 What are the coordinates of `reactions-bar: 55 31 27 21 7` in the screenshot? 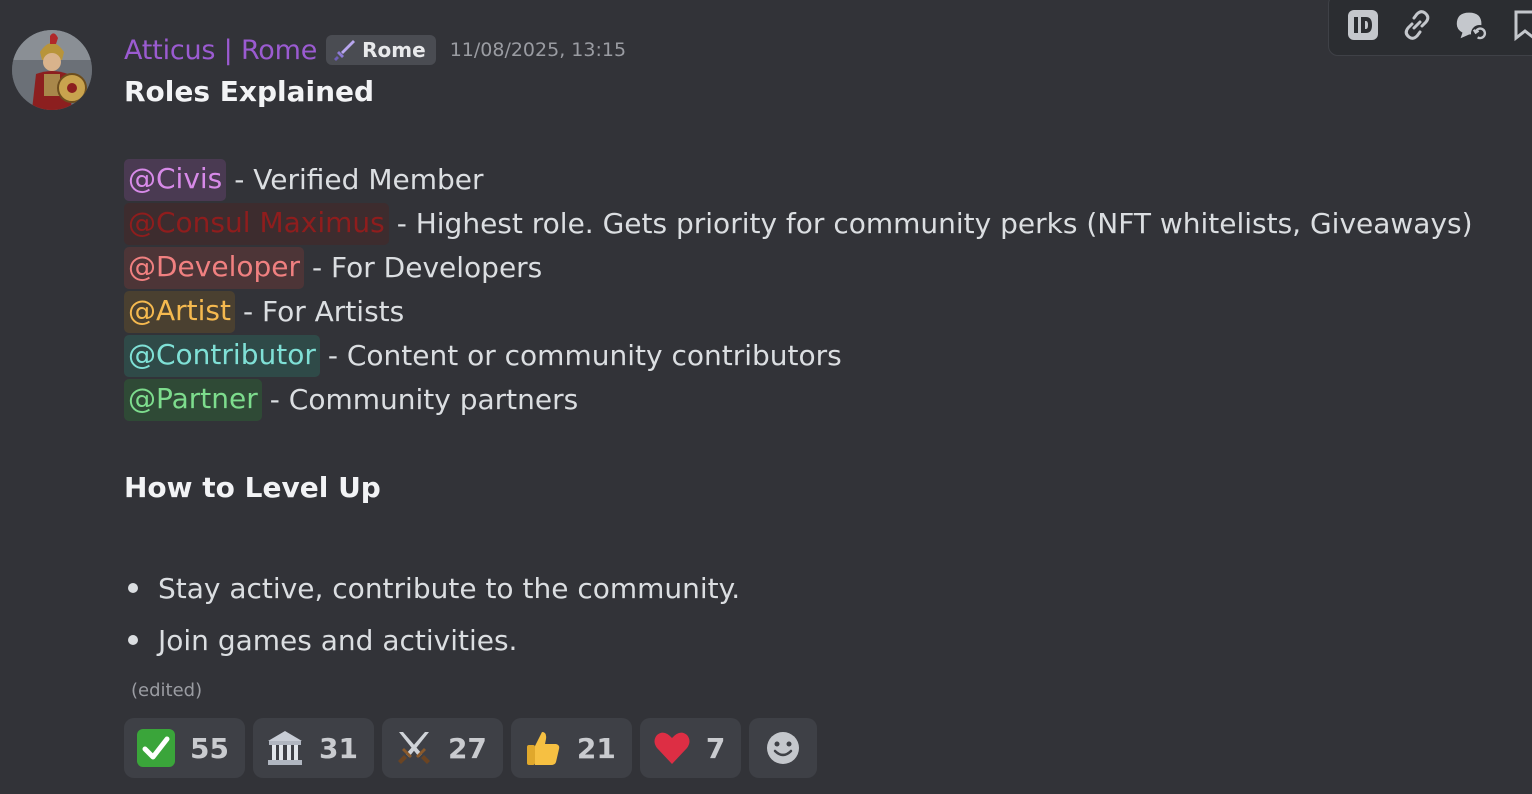 It's located at (471, 748).